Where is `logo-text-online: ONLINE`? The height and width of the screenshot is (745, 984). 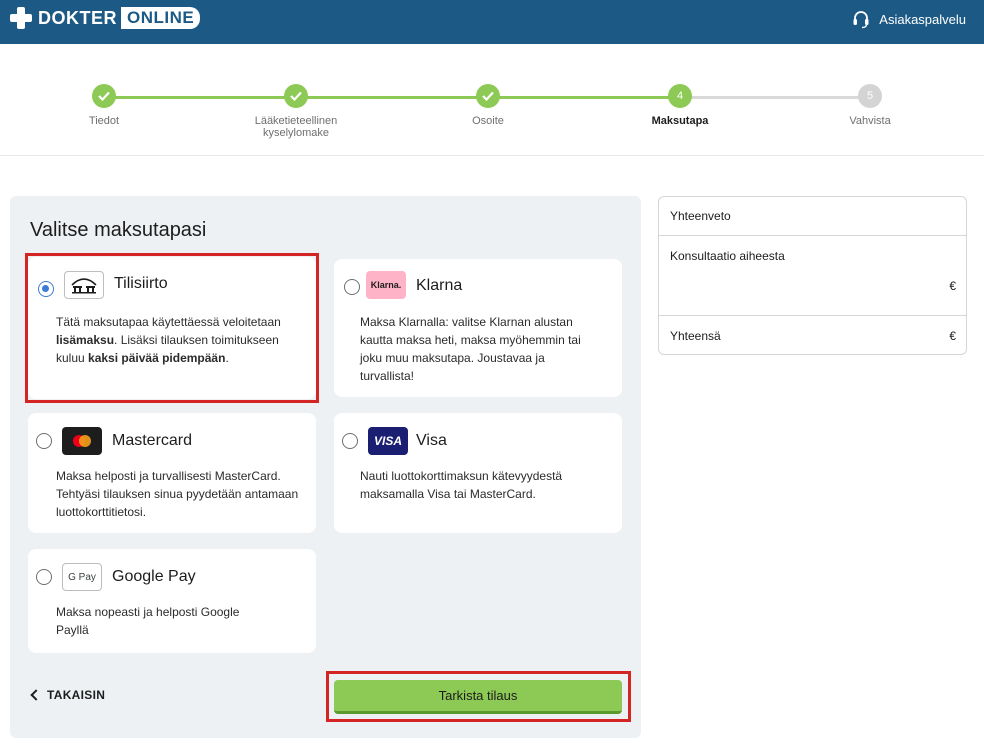 logo-text-online: ONLINE is located at coordinates (161, 18).